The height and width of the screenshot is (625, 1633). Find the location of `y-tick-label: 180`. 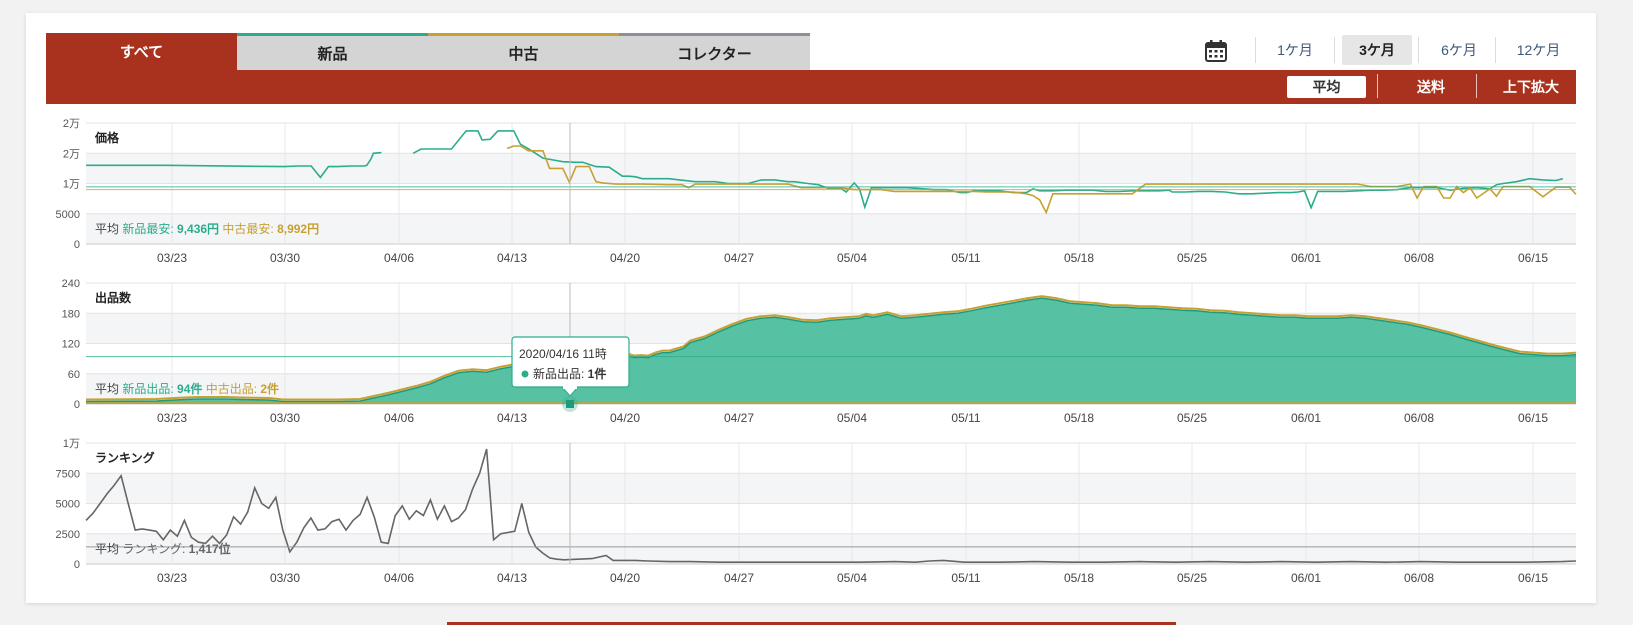

y-tick-label: 180 is located at coordinates (71, 314).